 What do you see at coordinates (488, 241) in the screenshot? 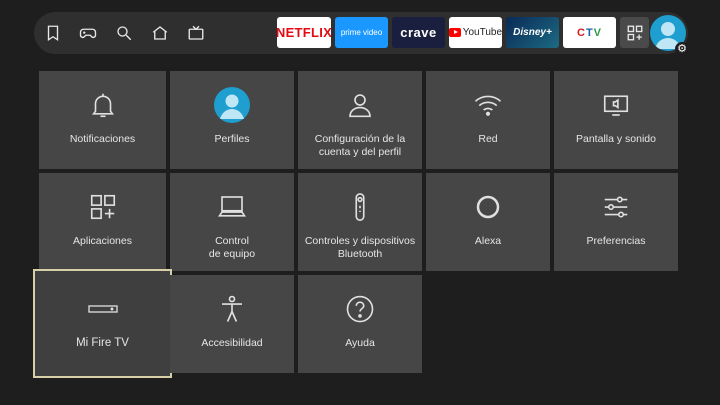
I see `tile-label: Alexa` at bounding box center [488, 241].